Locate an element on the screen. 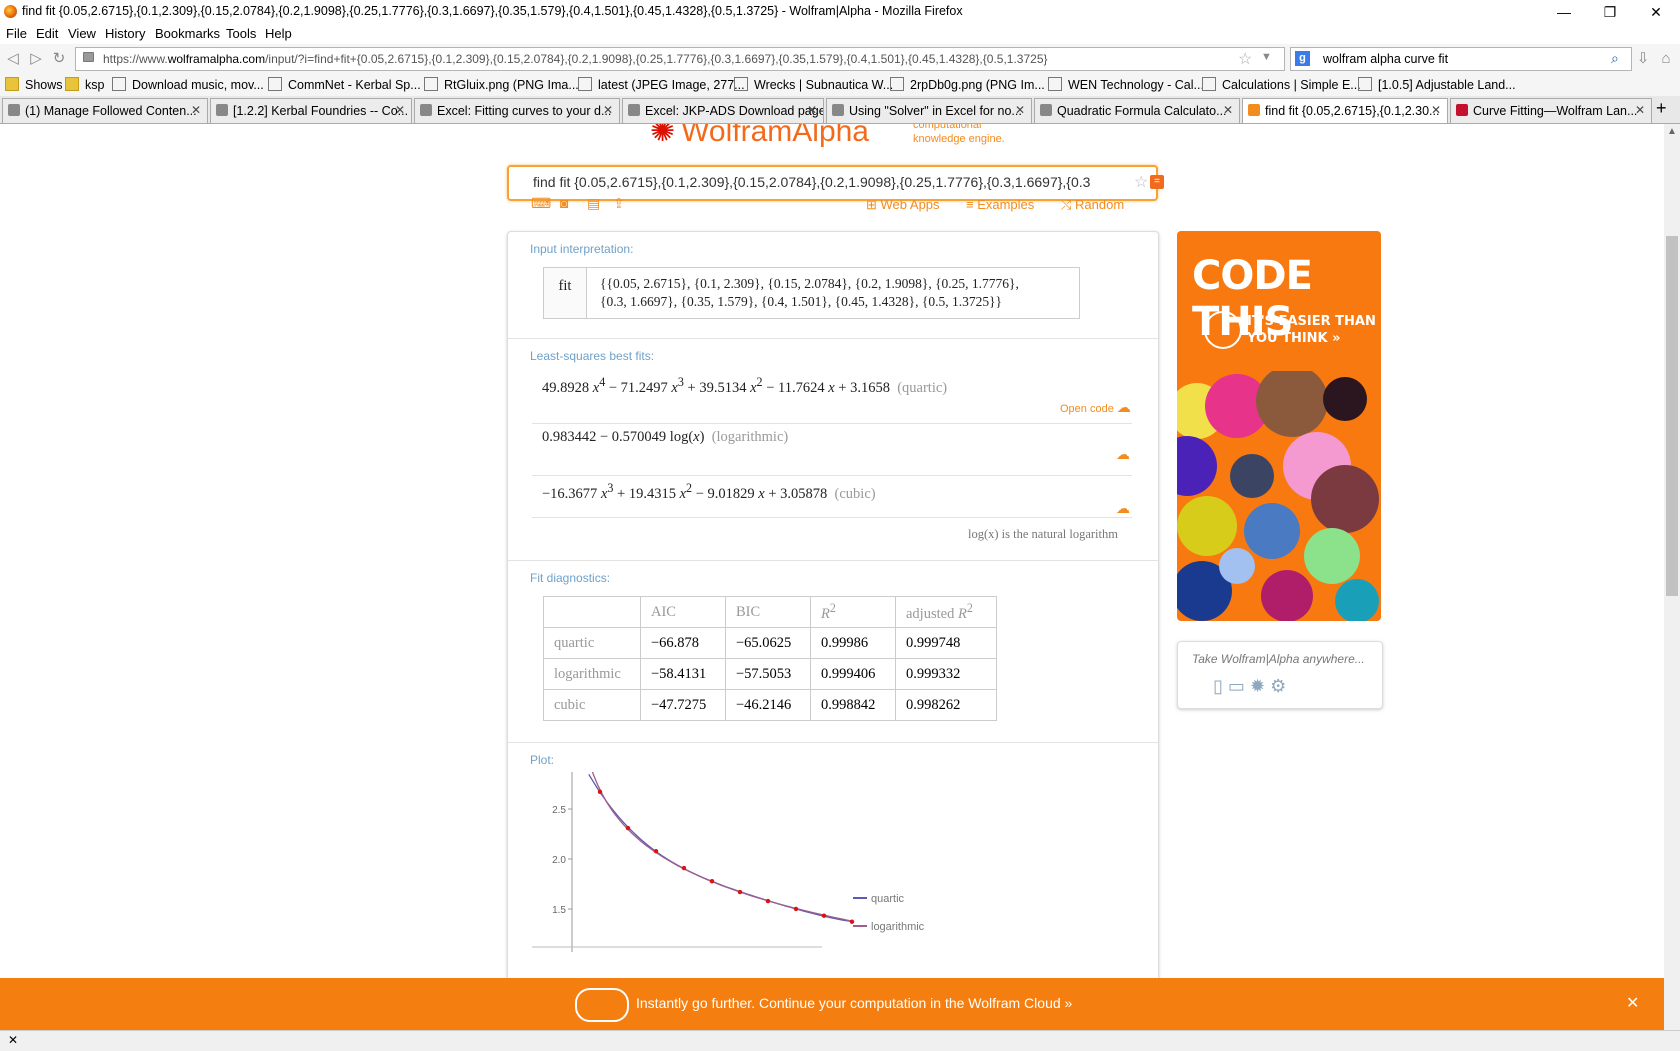  tab: Excel: Fitting curves to your d... ✕ is located at coordinates (517, 110).